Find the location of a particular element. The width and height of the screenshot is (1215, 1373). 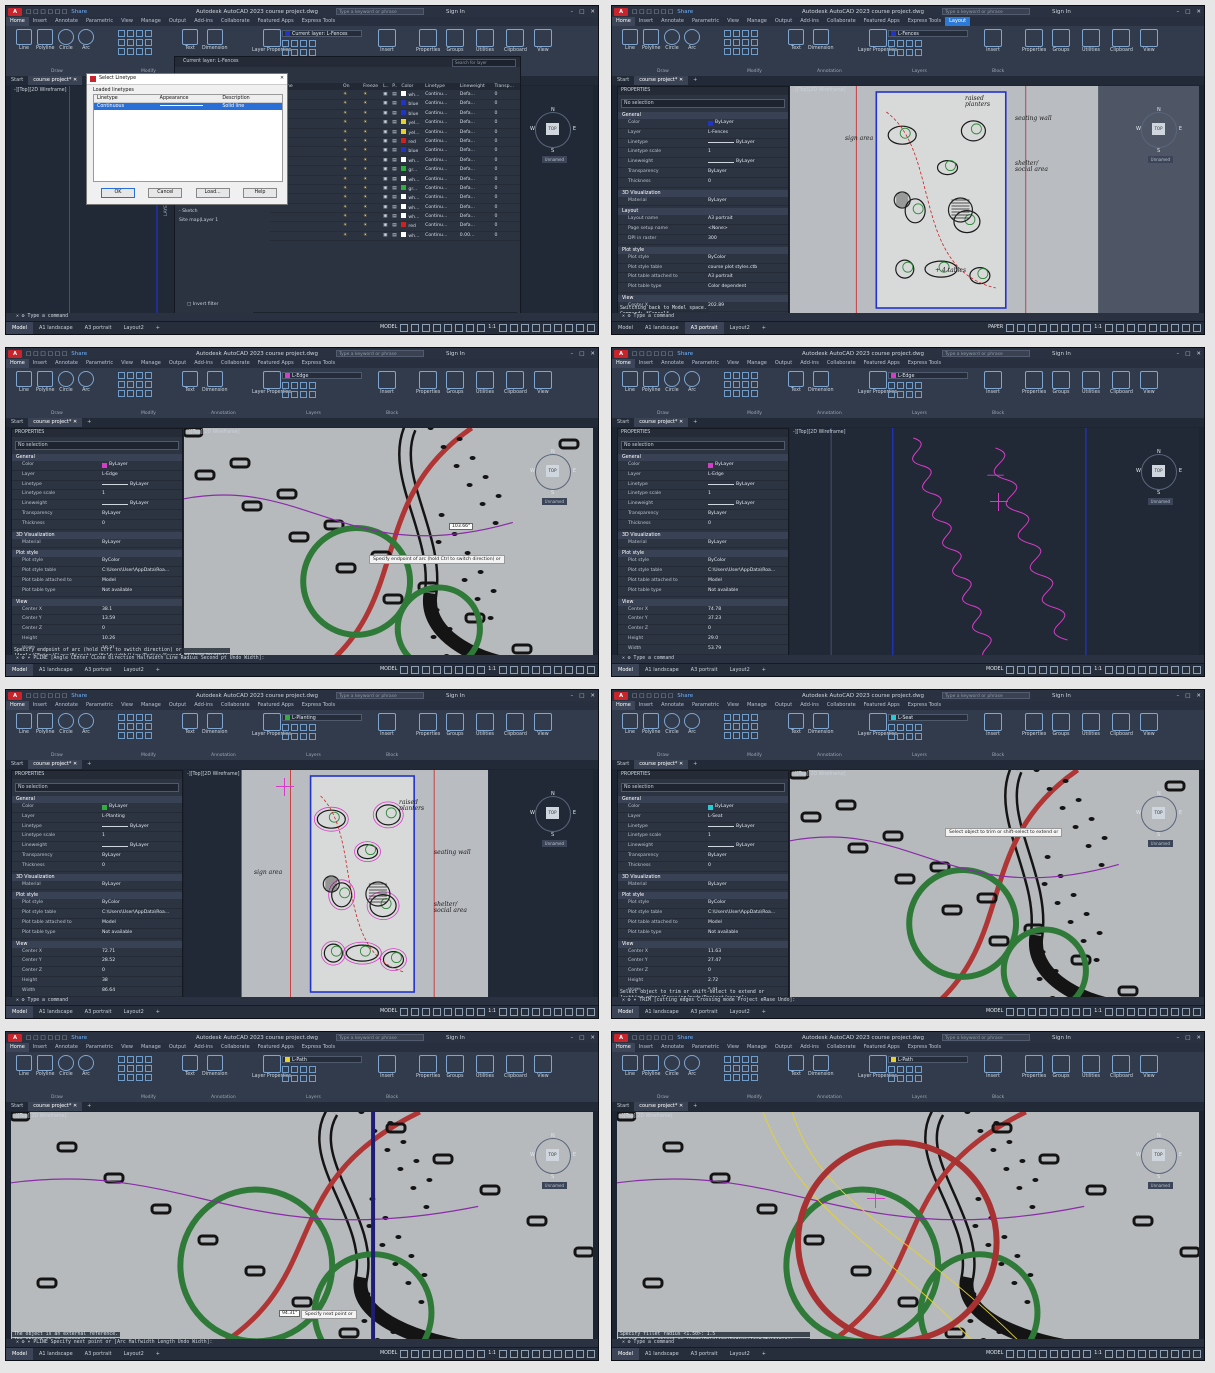

layer-transparency: 0 is located at coordinates (507, 123).